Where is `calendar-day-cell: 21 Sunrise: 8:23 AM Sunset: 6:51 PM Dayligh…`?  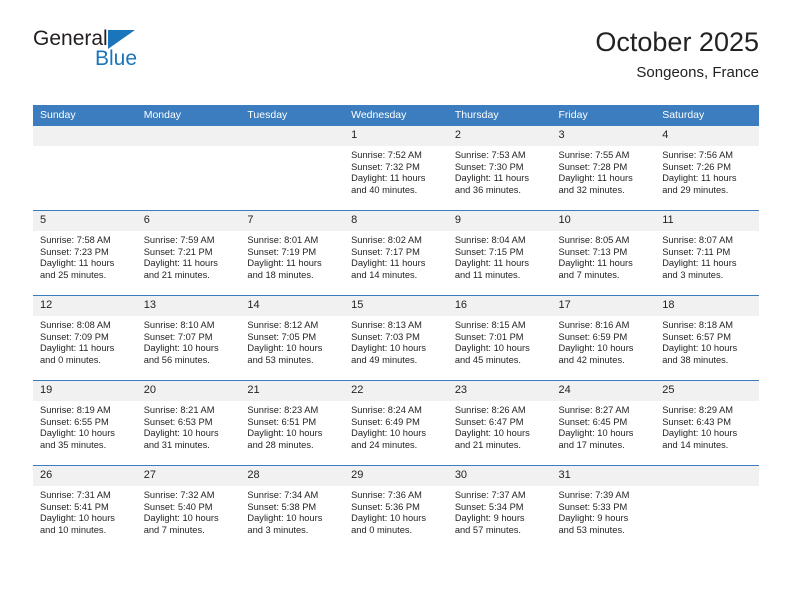
calendar-day-cell: 21 Sunrise: 8:23 AM Sunset: 6:51 PM Dayligh… is located at coordinates (292, 423).